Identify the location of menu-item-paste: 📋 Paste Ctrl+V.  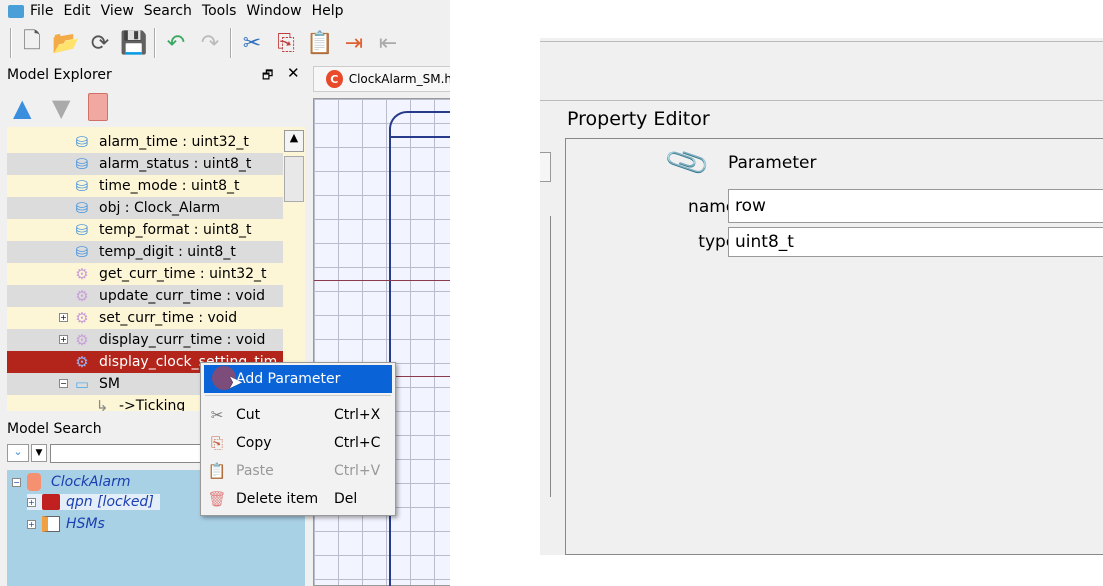
(298, 471).